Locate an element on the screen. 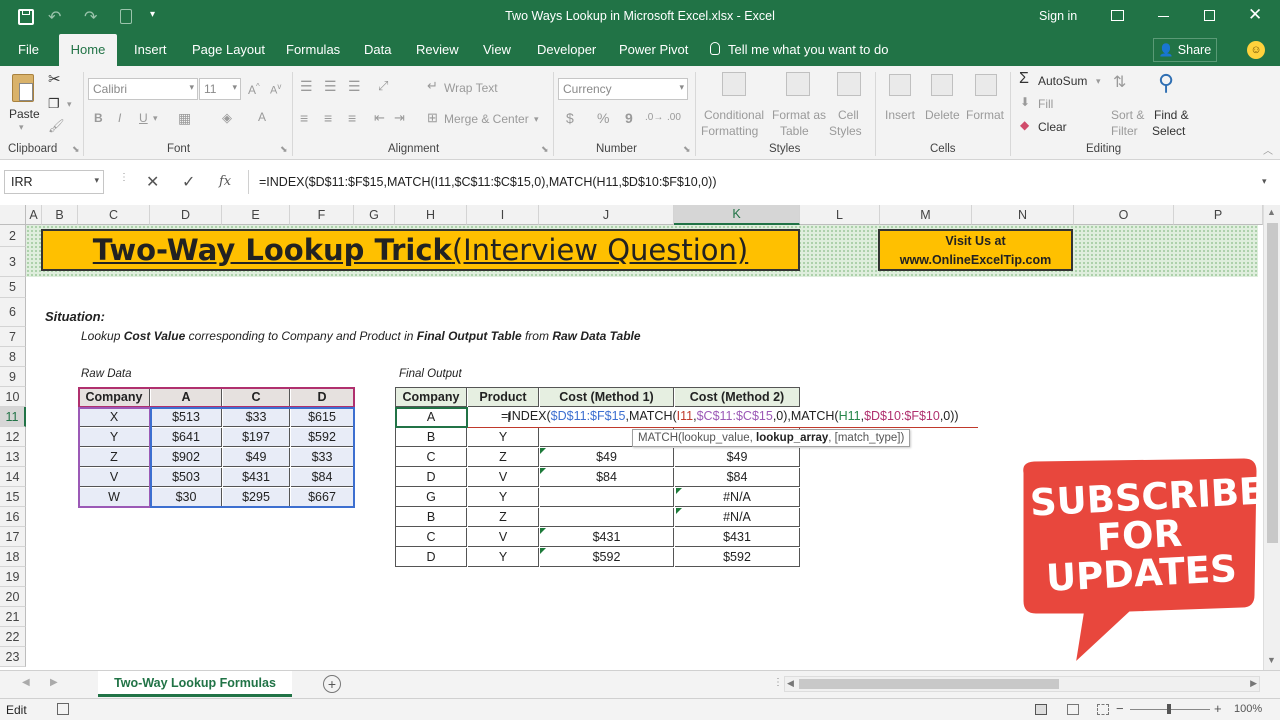  scroll-down-icon: ▼ is located at coordinates (1271, 660).